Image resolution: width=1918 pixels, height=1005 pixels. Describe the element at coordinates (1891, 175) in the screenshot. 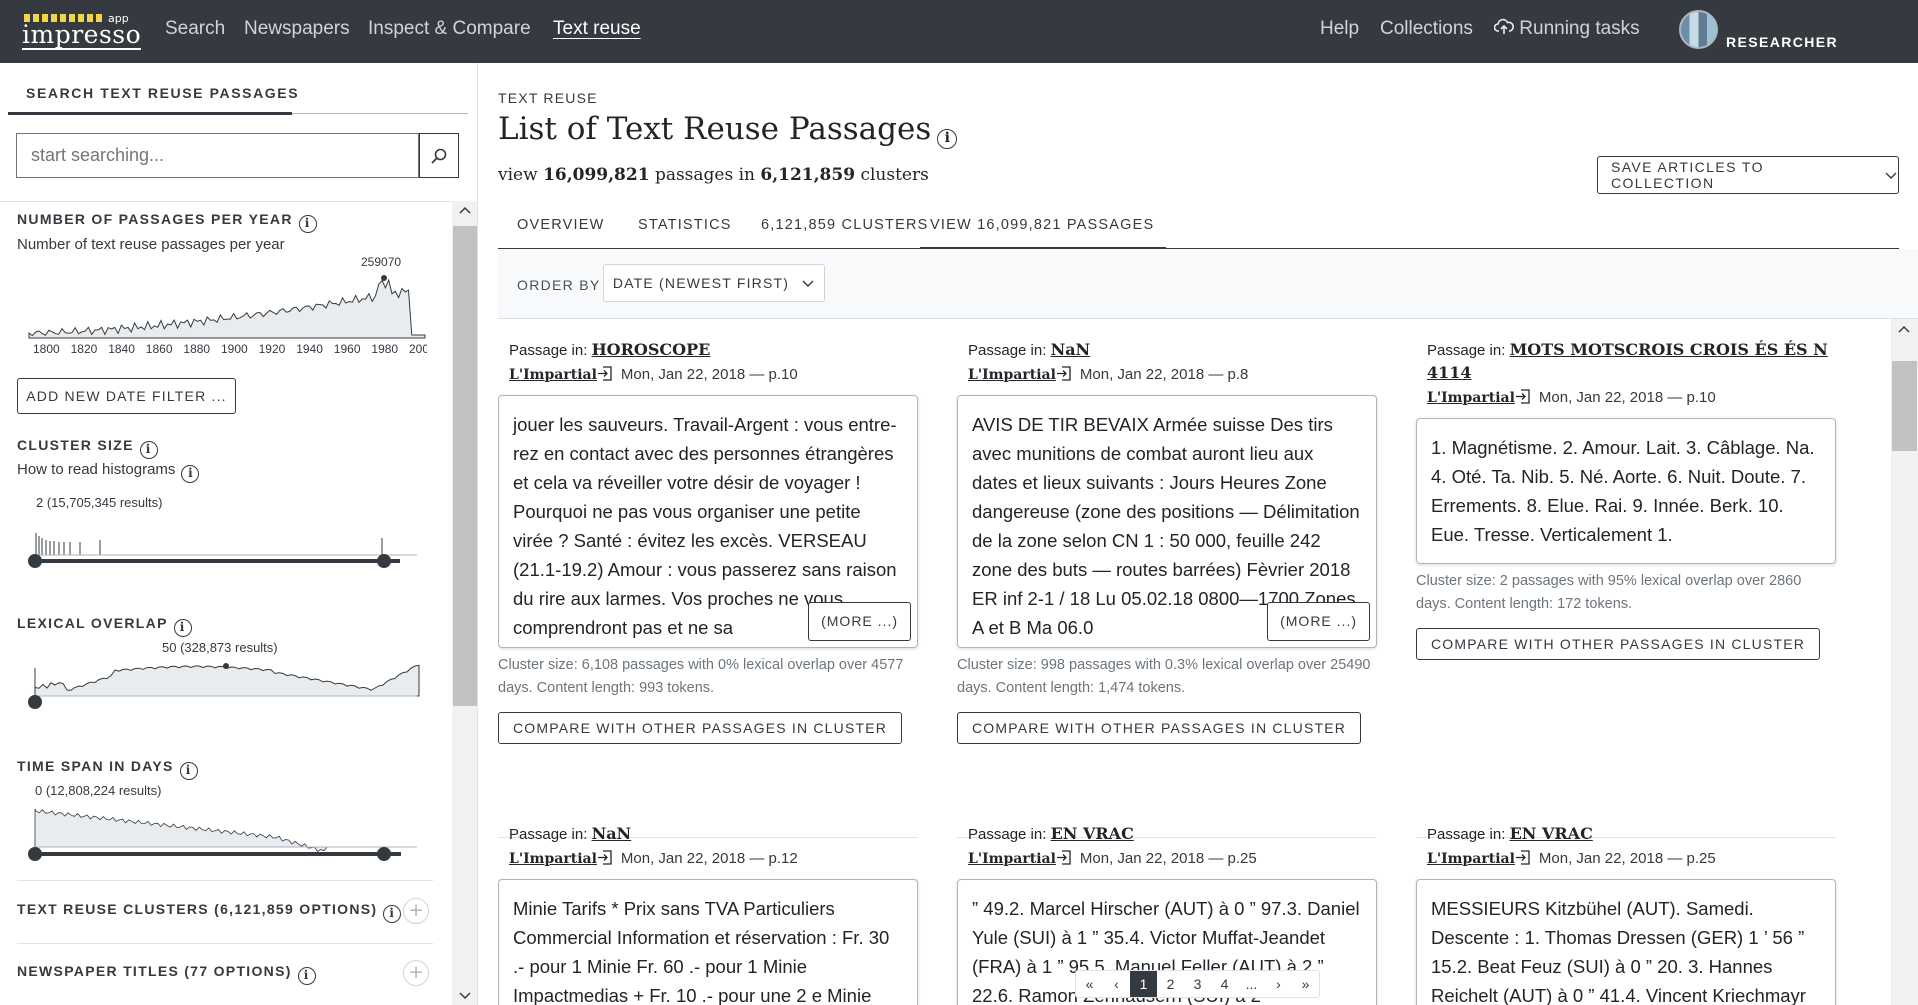

I see `chevron-down-icon` at that location.